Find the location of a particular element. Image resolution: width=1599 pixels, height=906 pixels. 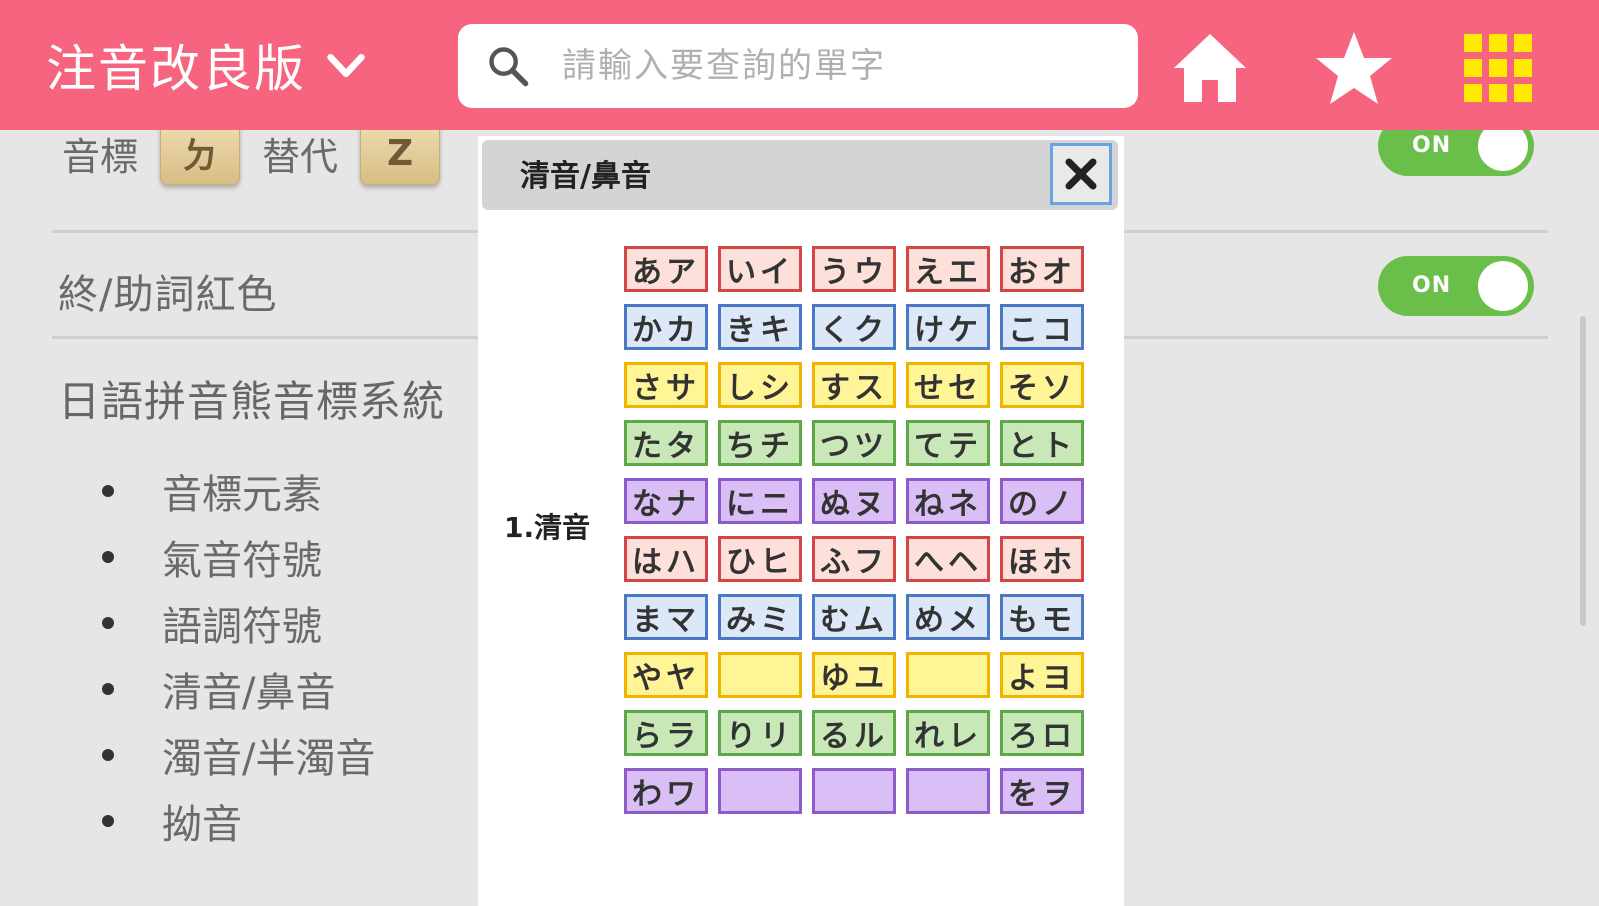

kana-cell: おオ is located at coordinates (1042, 269).